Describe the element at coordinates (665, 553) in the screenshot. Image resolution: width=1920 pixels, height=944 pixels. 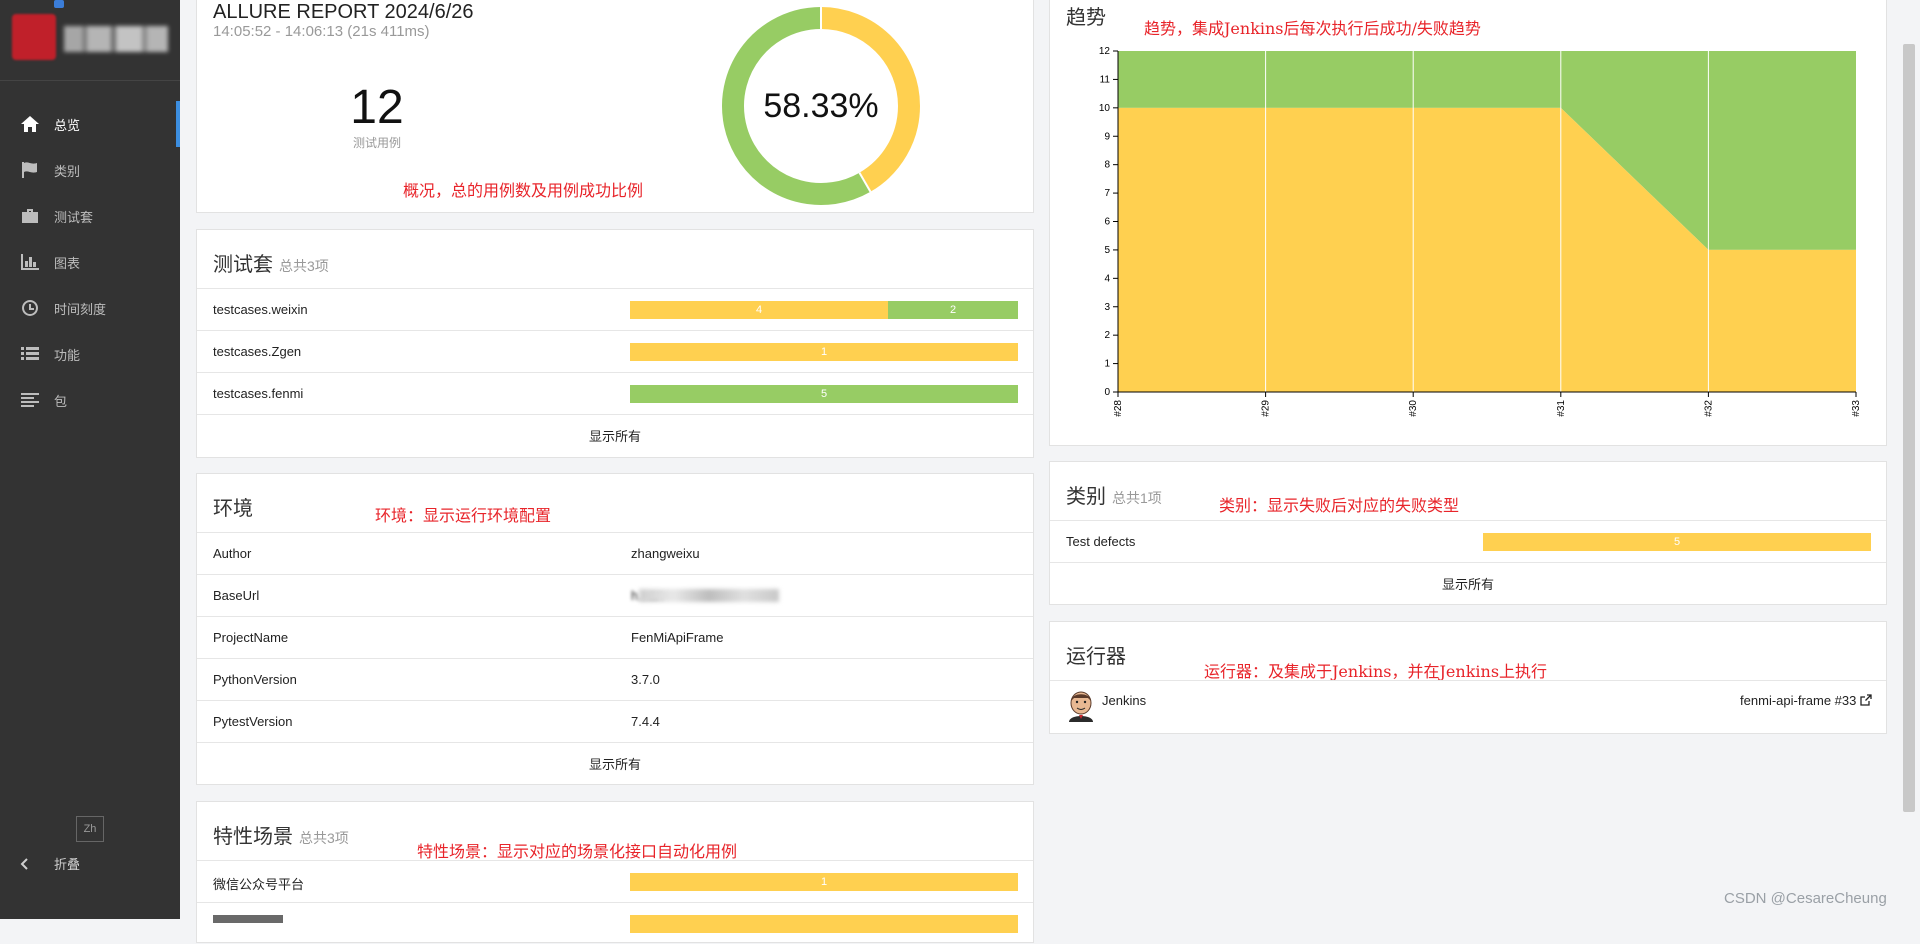
I see `env-value: zhangweixu` at that location.